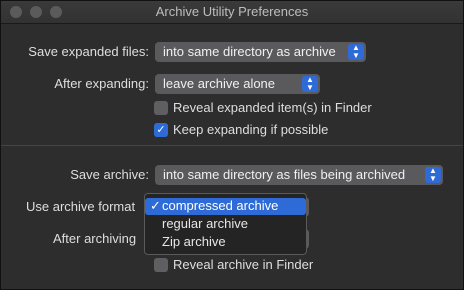 The image size is (464, 290). I want to click on title-bar: Archive Utility Preferences, so click(232, 12).